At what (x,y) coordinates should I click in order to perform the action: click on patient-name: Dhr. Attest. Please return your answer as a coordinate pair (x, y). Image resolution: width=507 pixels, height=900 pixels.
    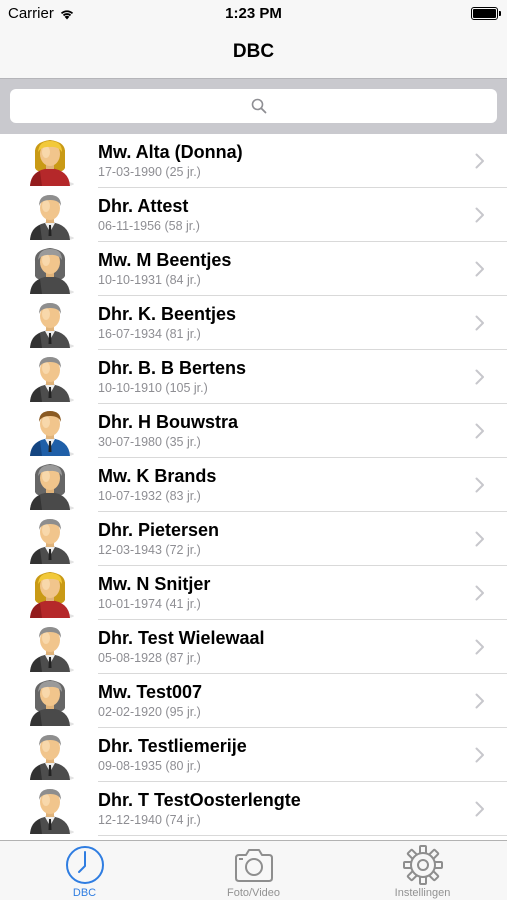
    Looking at the image, I should click on (143, 206).